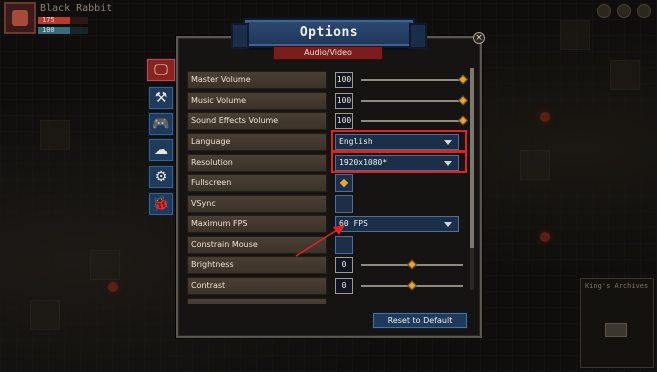 This screenshot has width=657, height=372. I want to click on annotation-arrow, so click(320, 241).